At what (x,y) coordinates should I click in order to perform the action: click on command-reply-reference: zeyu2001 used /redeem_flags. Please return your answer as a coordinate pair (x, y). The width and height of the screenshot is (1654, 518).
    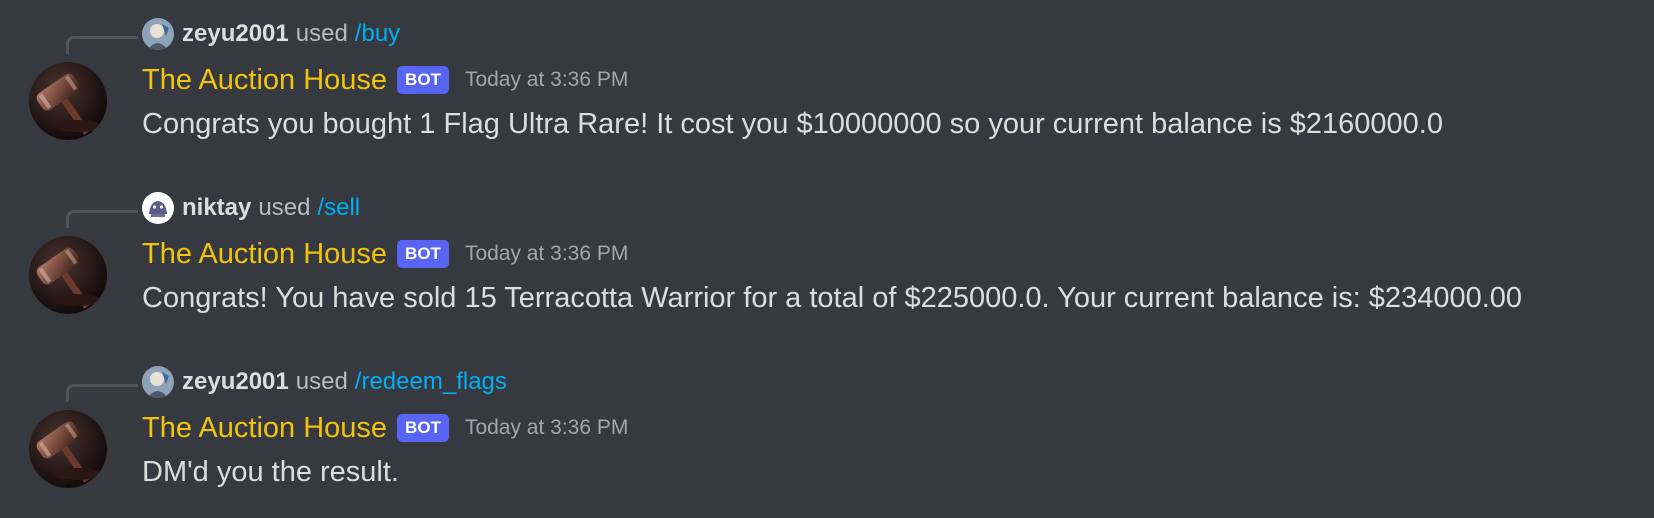
    Looking at the image, I should click on (324, 382).